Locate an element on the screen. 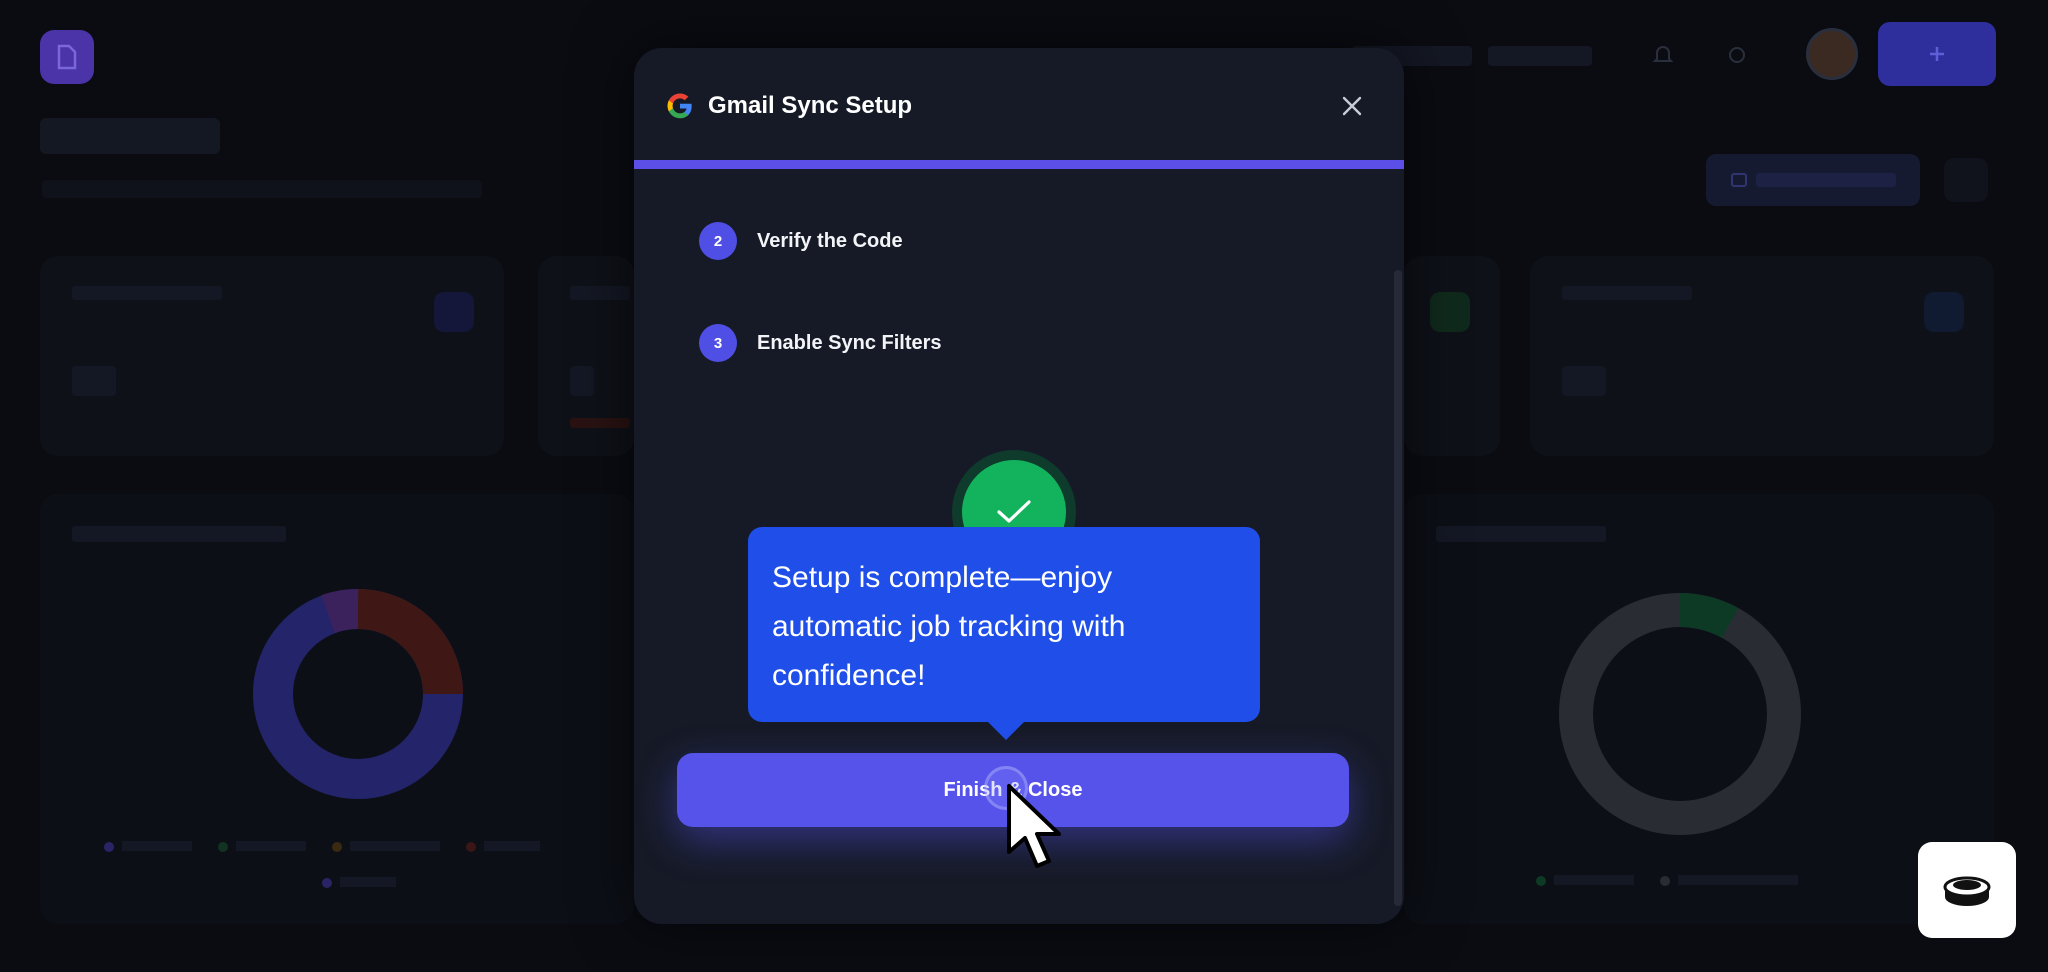  setup-progress-bar is located at coordinates (1019, 164).